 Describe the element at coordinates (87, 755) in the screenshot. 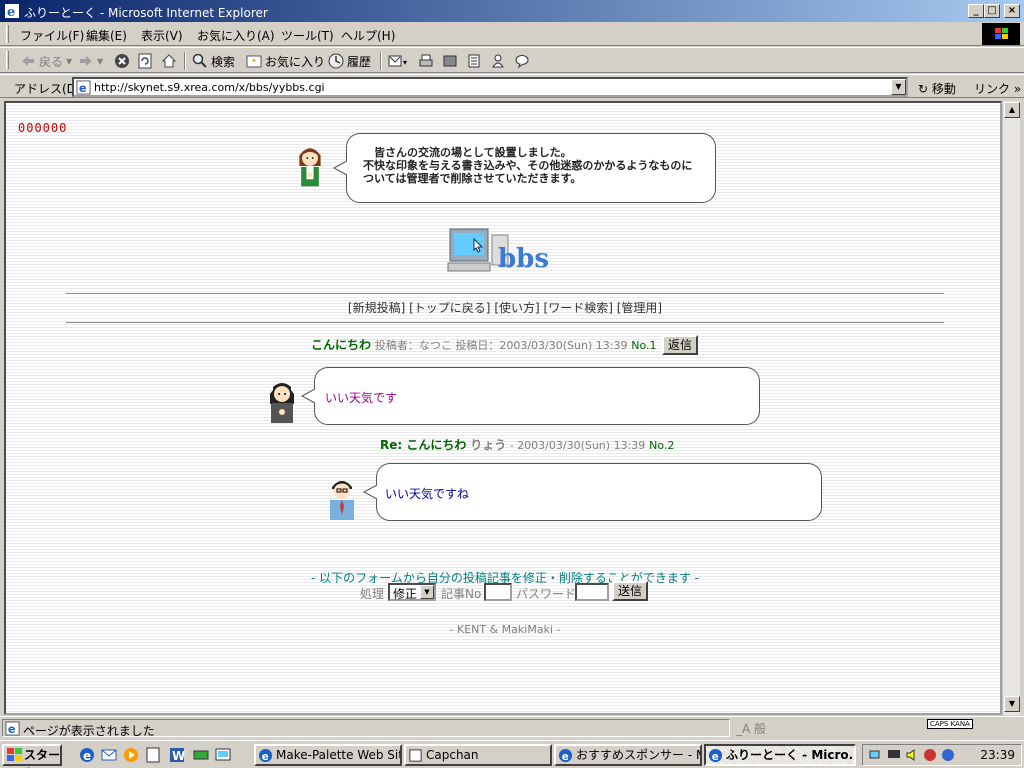

I see `ie-quicklaunch-icon: e` at that location.